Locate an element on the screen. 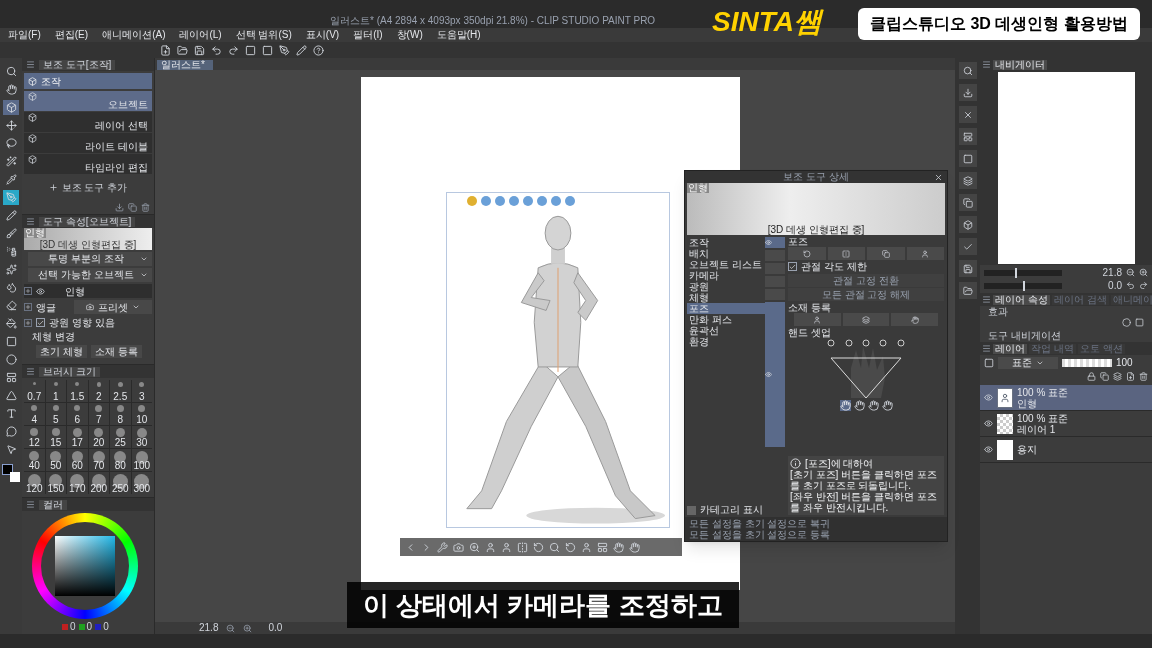 The height and width of the screenshot is (648, 1152). add-sub-tool-button: 보조 도구 추가 is located at coordinates (88, 187).